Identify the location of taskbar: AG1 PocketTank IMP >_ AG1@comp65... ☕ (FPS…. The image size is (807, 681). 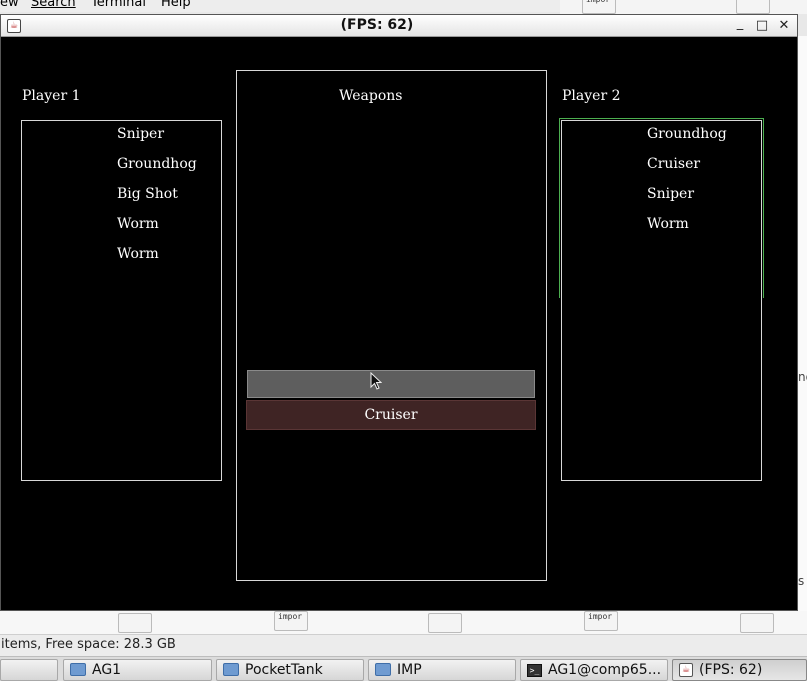
(403, 668).